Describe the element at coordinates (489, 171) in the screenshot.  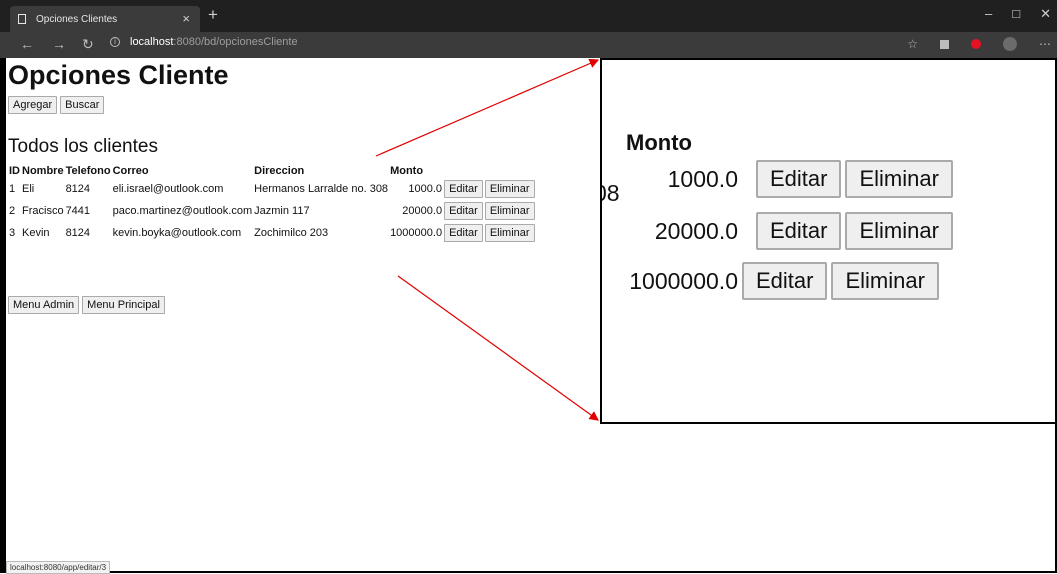
I see `column-header-actions` at that location.